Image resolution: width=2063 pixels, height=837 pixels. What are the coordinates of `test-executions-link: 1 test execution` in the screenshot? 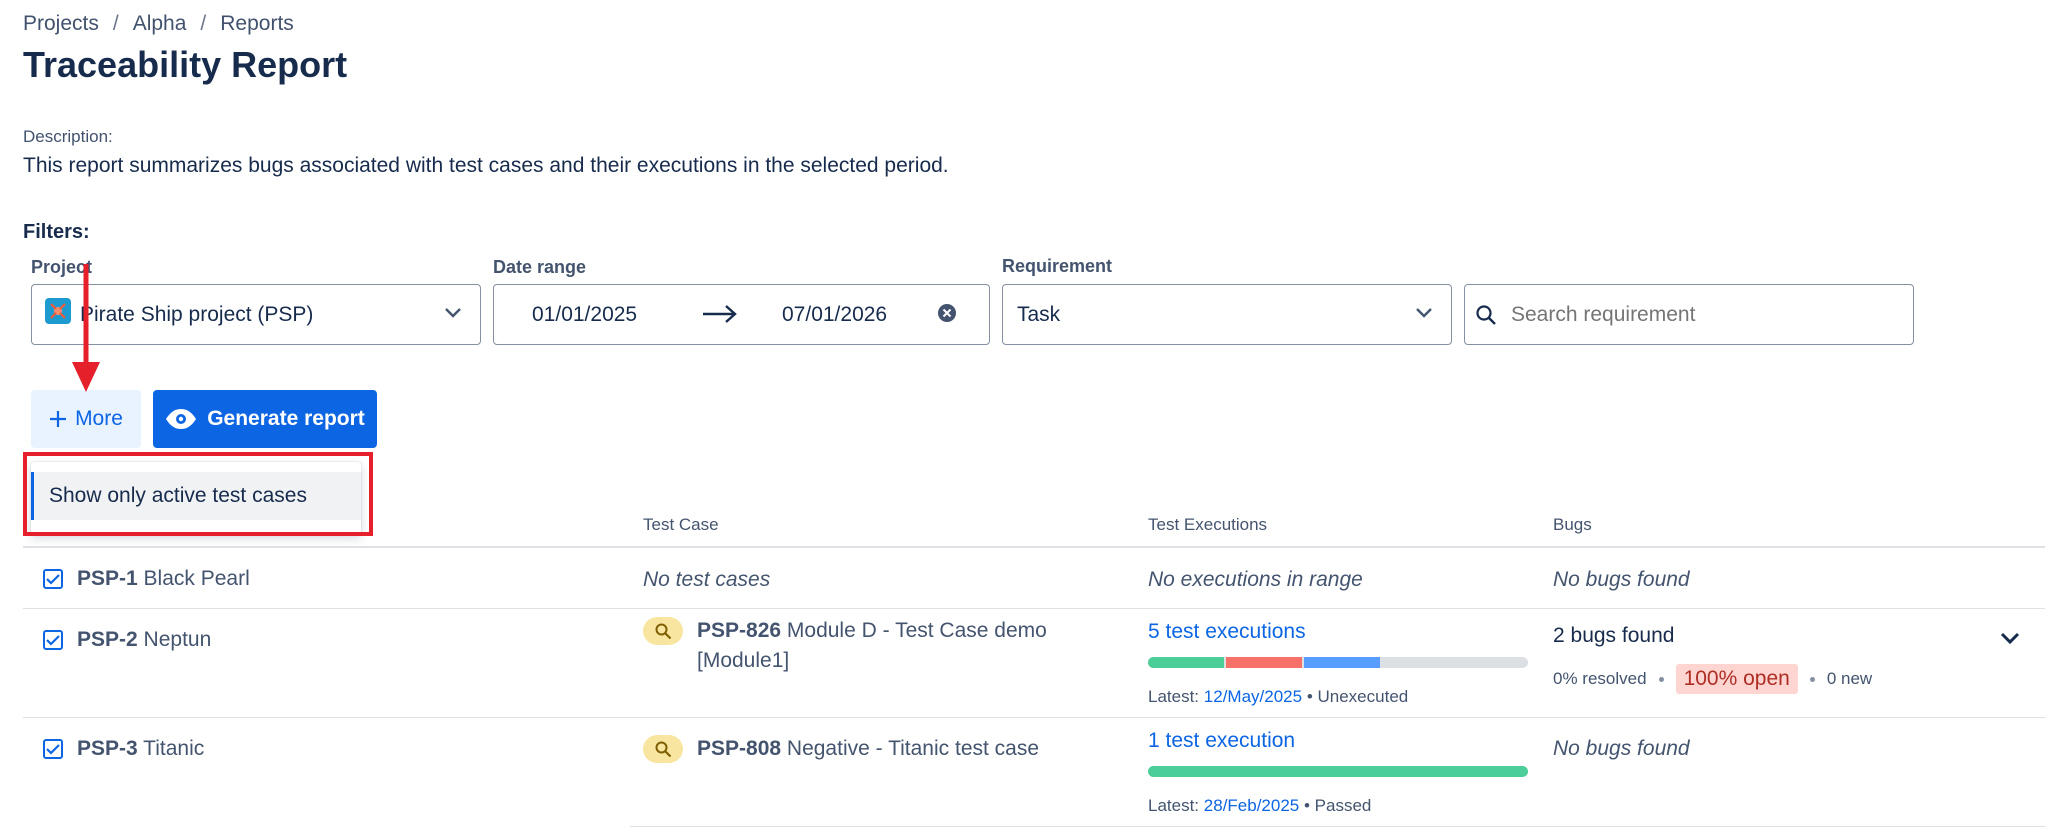 It's located at (1221, 741).